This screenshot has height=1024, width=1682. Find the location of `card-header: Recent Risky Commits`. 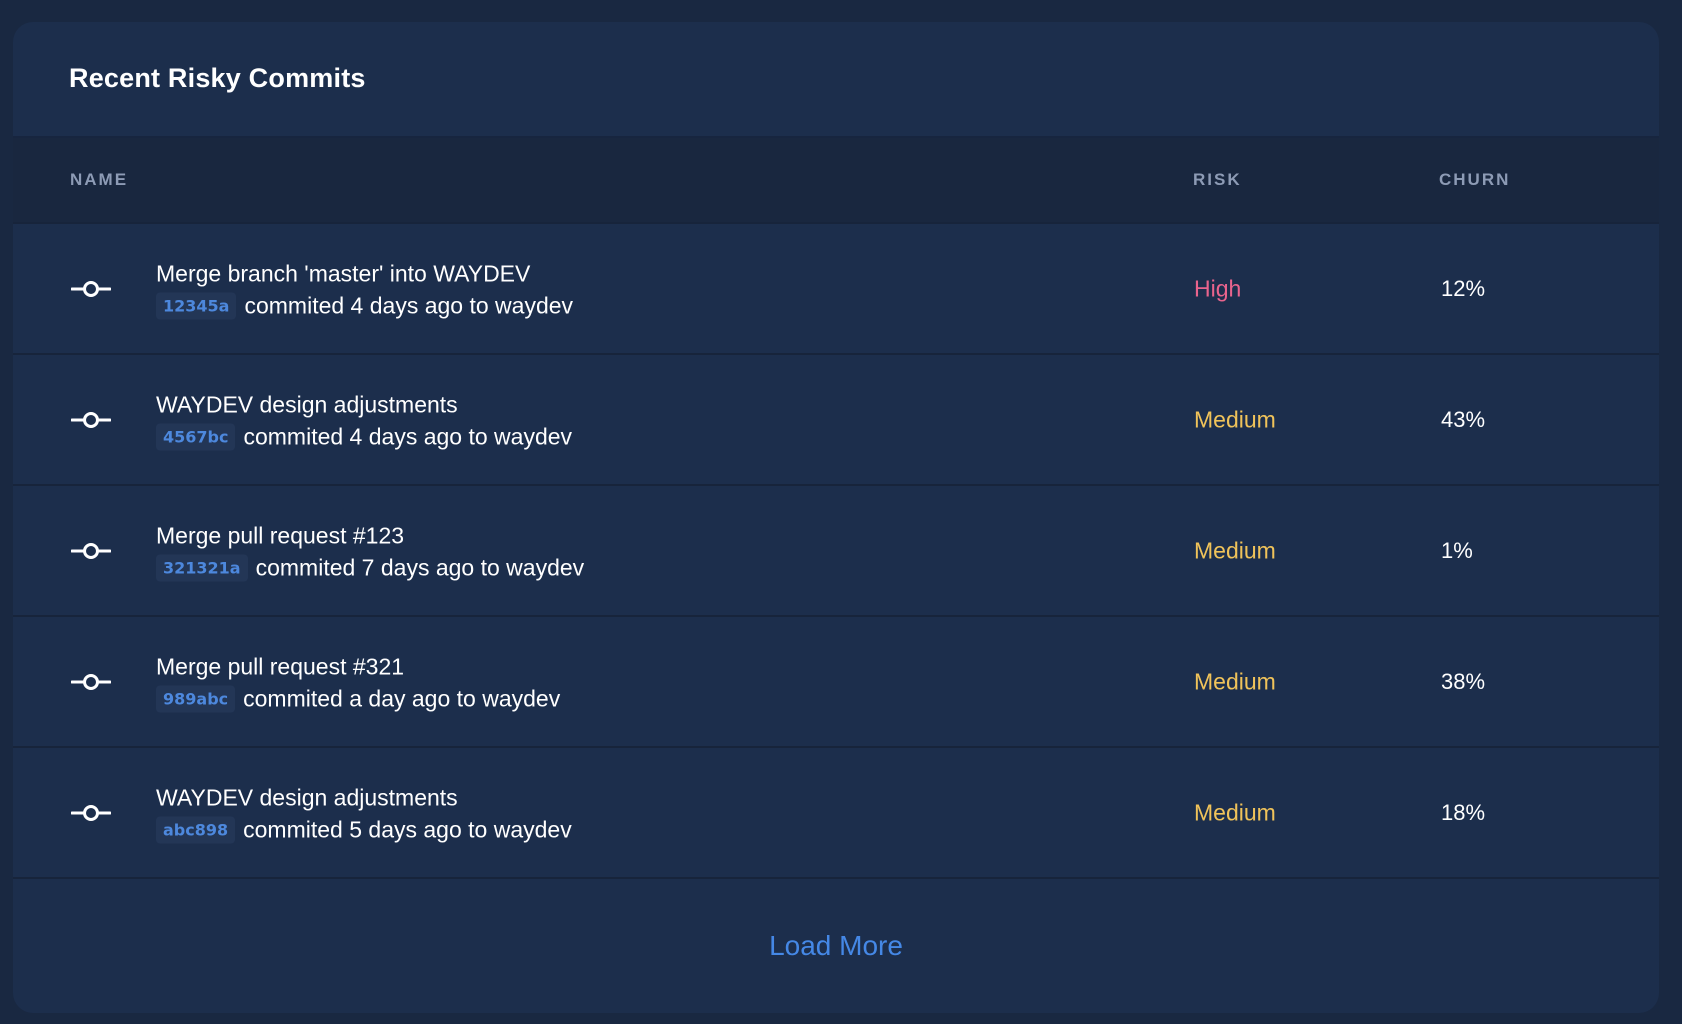

card-header: Recent Risky Commits is located at coordinates (836, 80).